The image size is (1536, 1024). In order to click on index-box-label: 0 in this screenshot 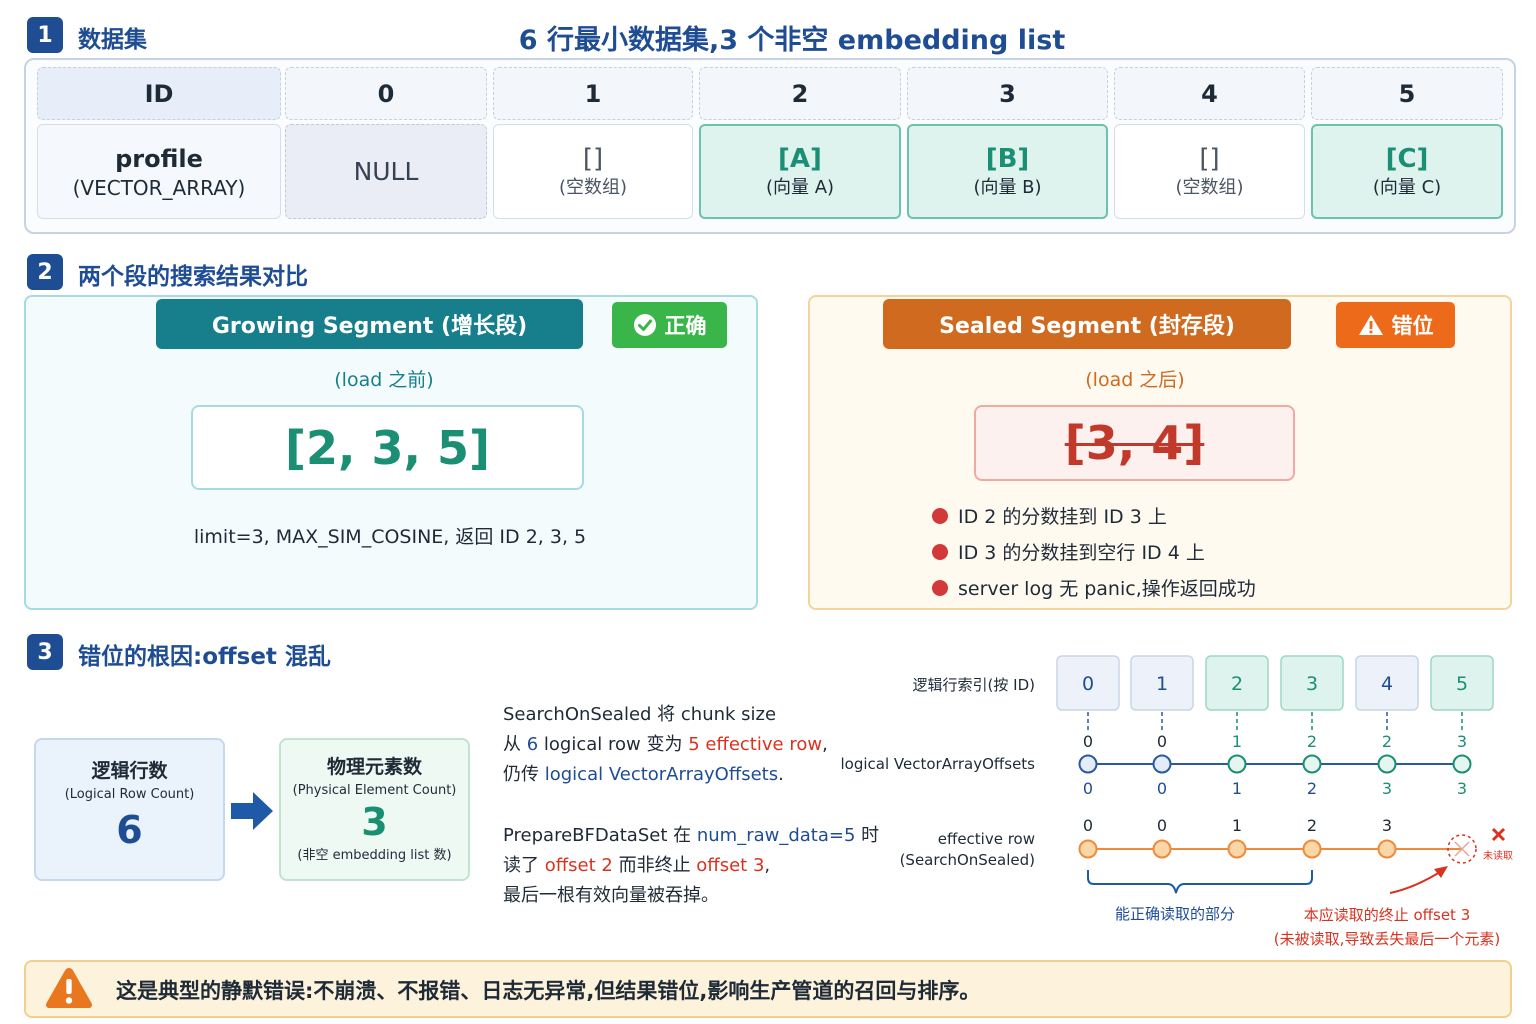, I will do `click(1088, 684)`.